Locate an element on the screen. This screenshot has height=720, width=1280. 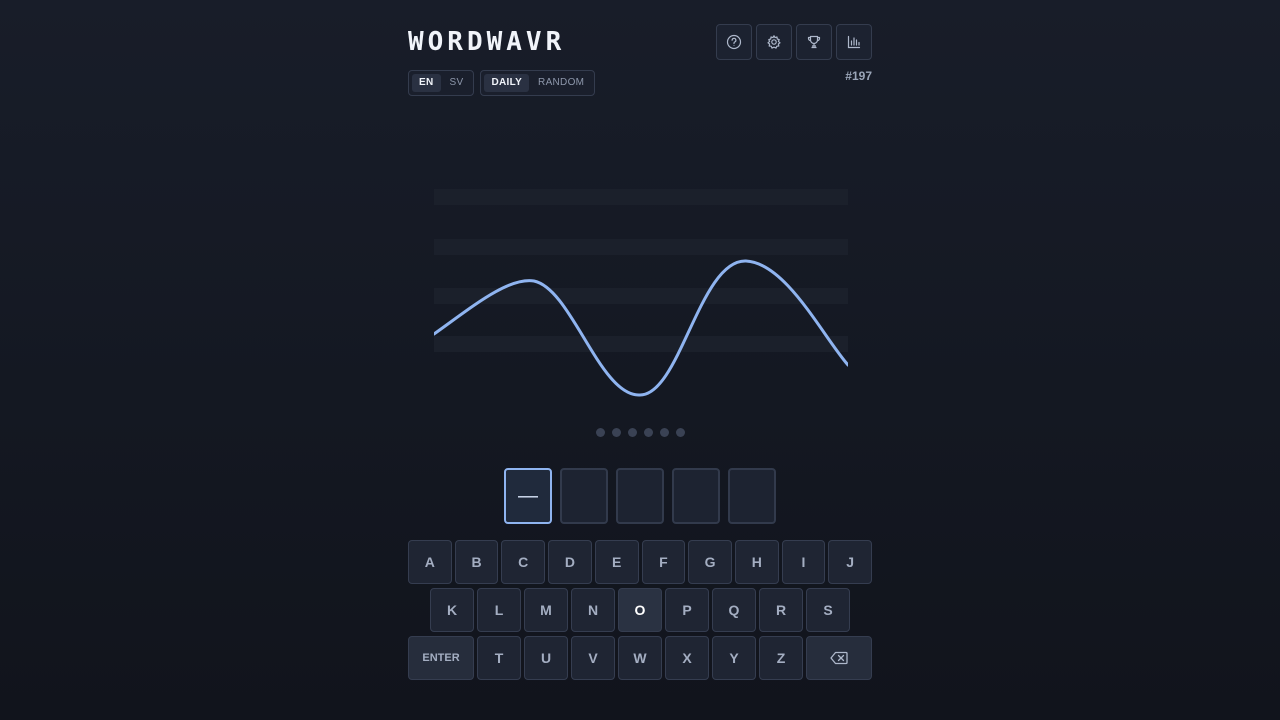
language-option-sv: SV is located at coordinates (457, 83).